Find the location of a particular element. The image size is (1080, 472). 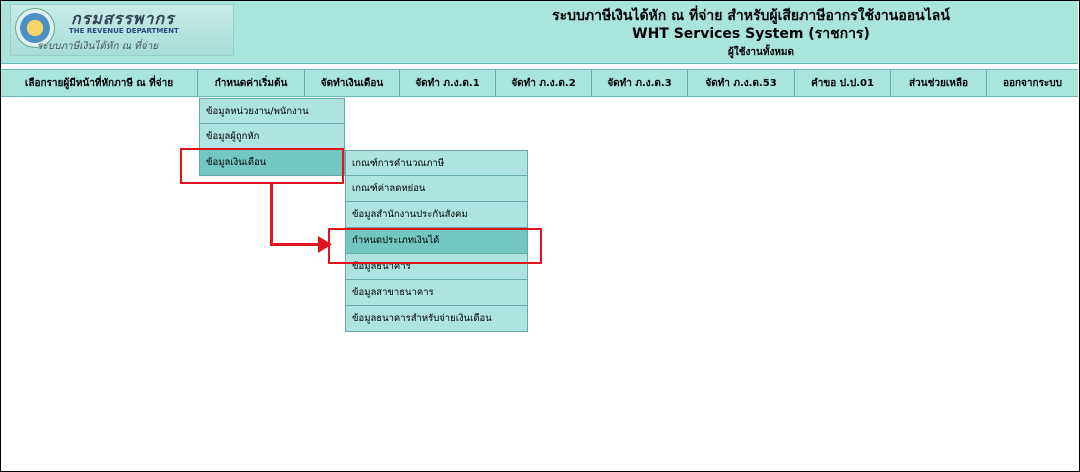

nav-help: ส่วนช่วยเหลือ is located at coordinates (939, 83).